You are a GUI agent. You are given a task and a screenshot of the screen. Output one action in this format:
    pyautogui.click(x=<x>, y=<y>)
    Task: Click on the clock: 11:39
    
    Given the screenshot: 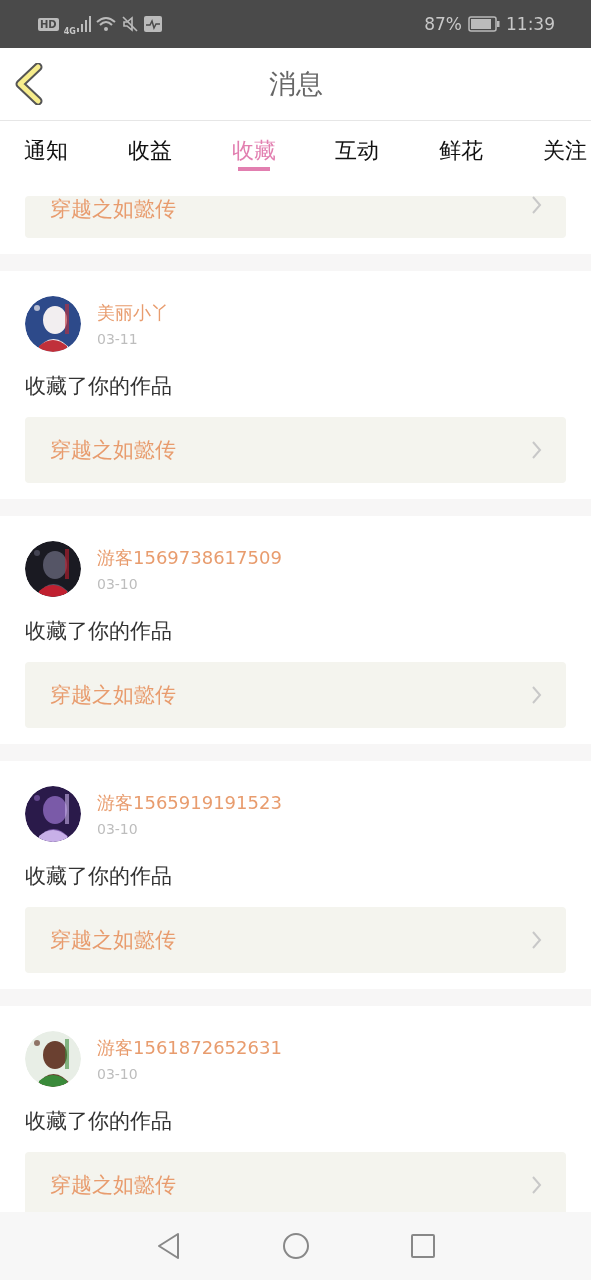 What is the action you would take?
    pyautogui.click(x=530, y=24)
    